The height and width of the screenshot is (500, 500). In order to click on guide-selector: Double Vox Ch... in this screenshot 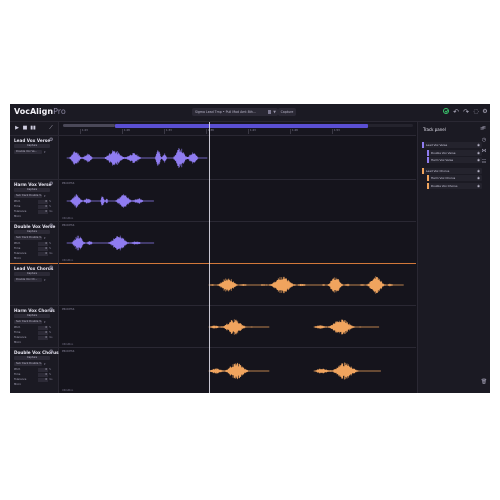, I will do `click(28, 280)`.